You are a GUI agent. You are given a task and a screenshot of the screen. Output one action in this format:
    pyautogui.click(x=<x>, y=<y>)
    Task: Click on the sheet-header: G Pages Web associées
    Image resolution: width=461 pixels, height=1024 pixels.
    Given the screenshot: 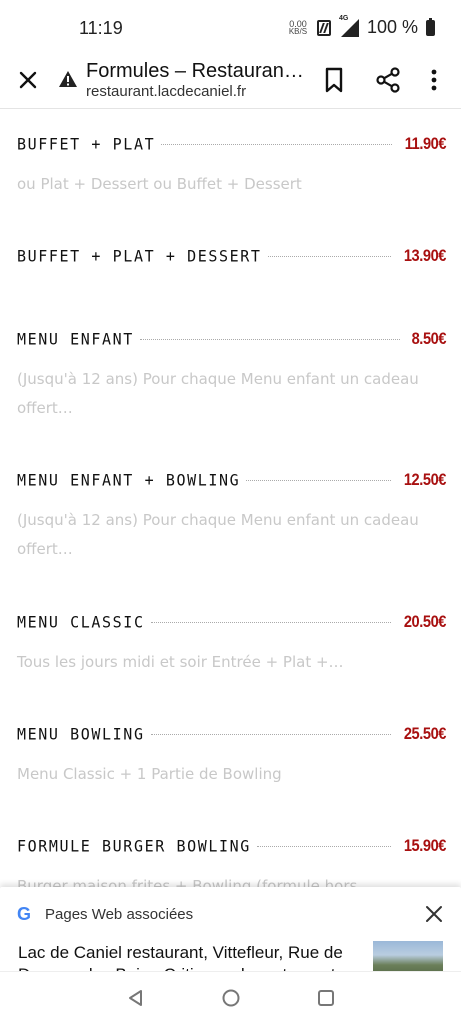 What is the action you would take?
    pyautogui.click(x=105, y=914)
    